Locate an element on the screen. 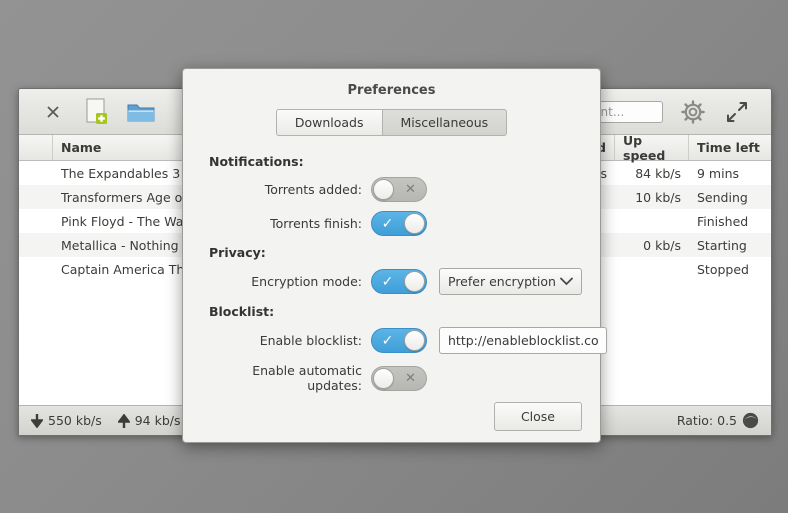 This screenshot has height=513, width=788. tab-miscellaneous: Miscellaneous is located at coordinates (444, 122).